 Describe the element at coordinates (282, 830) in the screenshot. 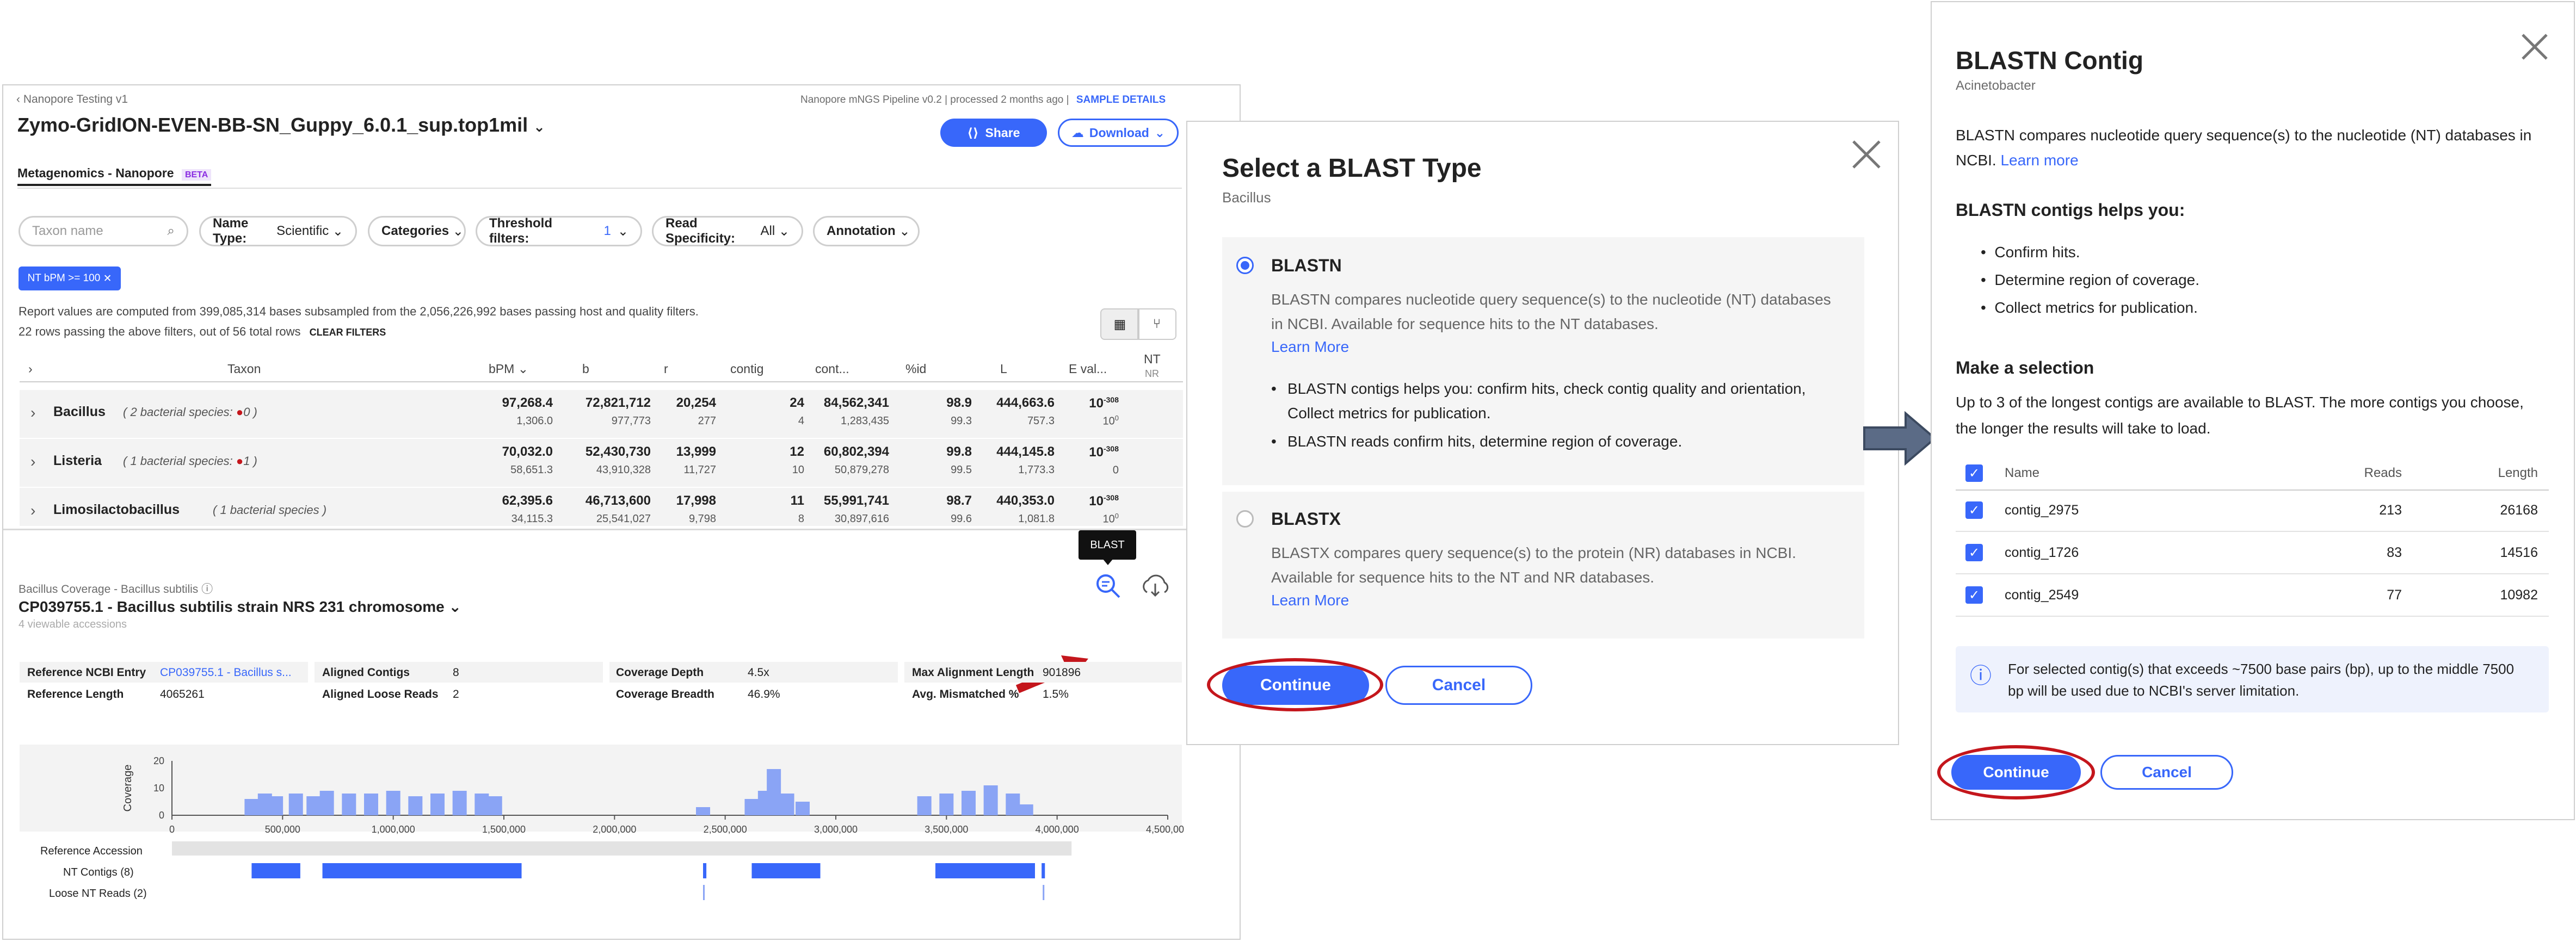

I see `x-tick-label: 500,000` at that location.